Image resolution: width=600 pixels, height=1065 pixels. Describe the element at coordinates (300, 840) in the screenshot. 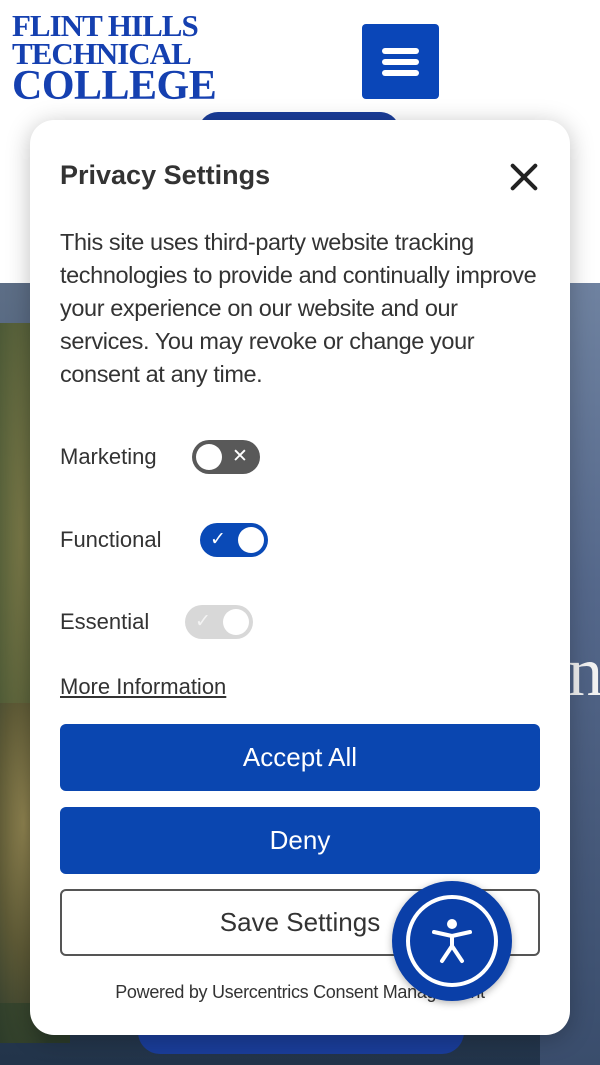

I see `deny-button: Deny` at that location.